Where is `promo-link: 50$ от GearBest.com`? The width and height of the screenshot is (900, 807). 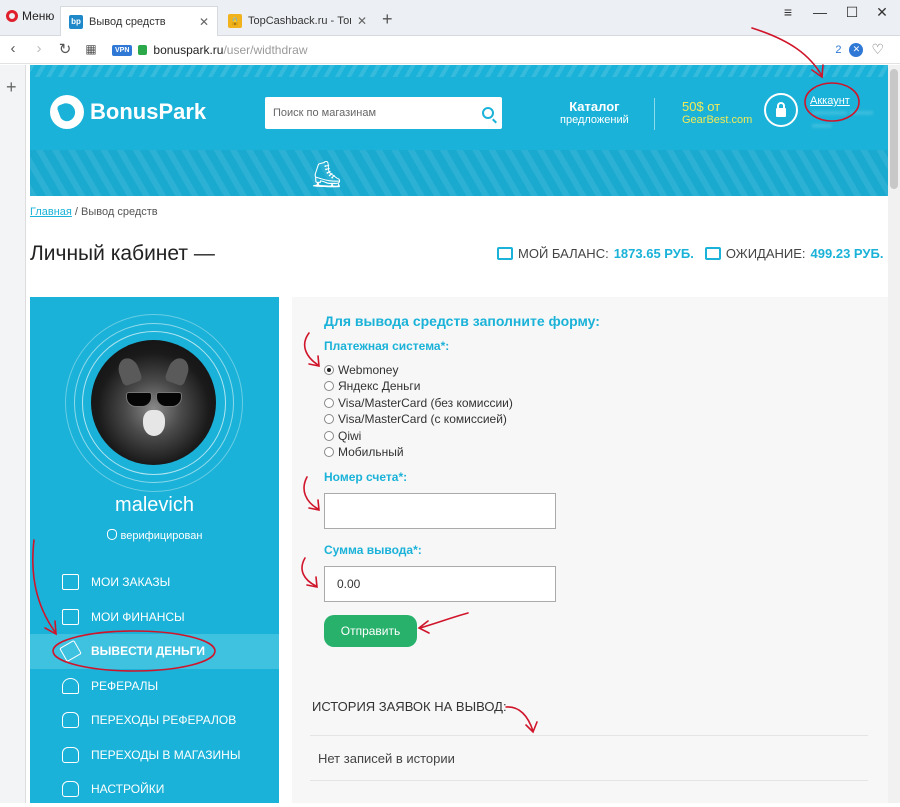
promo-link: 50$ от GearBest.com is located at coordinates (717, 112).